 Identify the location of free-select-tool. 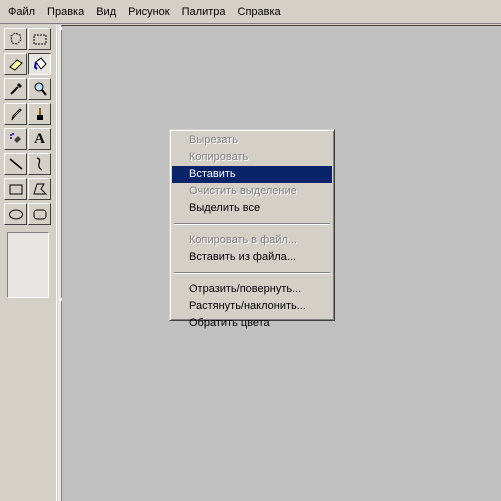
(15, 39).